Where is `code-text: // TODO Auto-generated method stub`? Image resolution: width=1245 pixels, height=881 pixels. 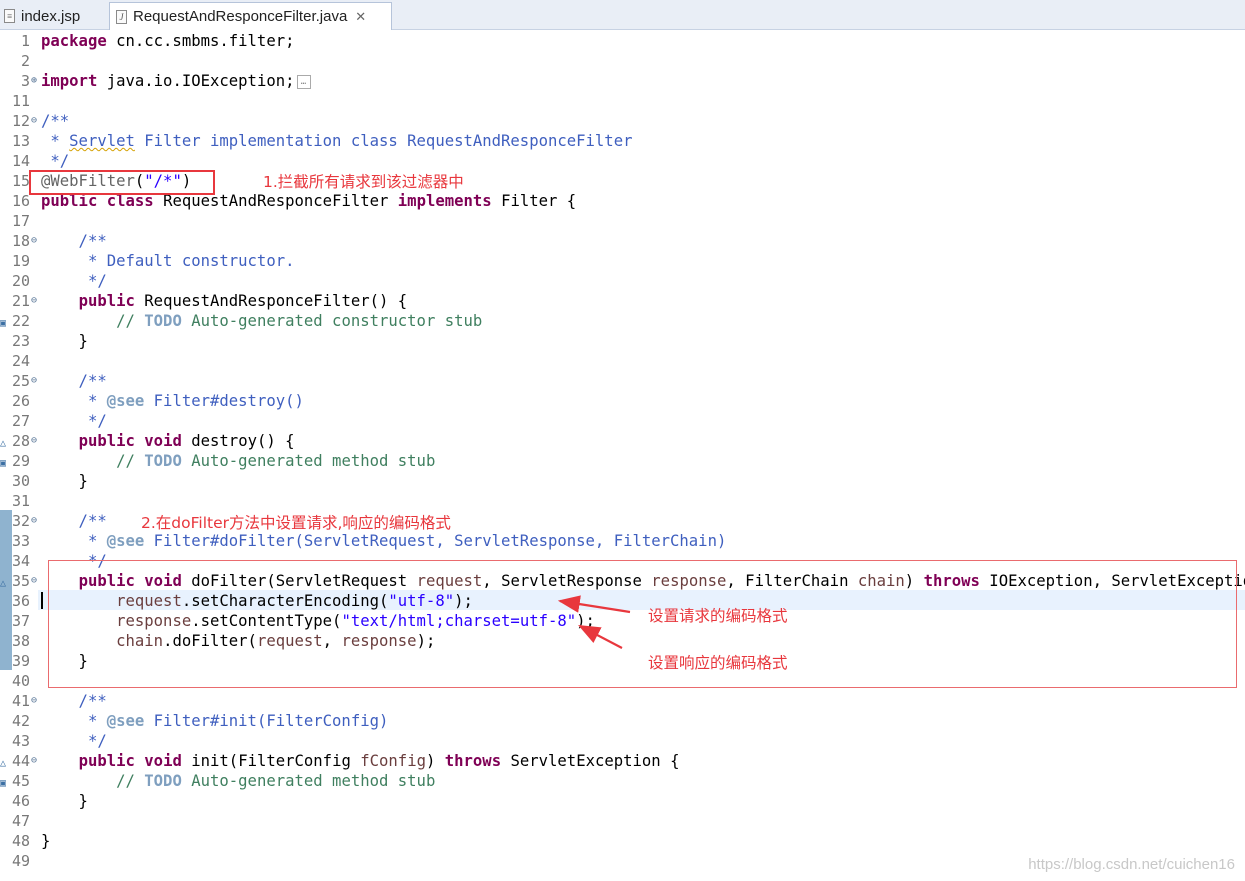
code-text: // TODO Auto-generated method stub is located at coordinates (238, 781).